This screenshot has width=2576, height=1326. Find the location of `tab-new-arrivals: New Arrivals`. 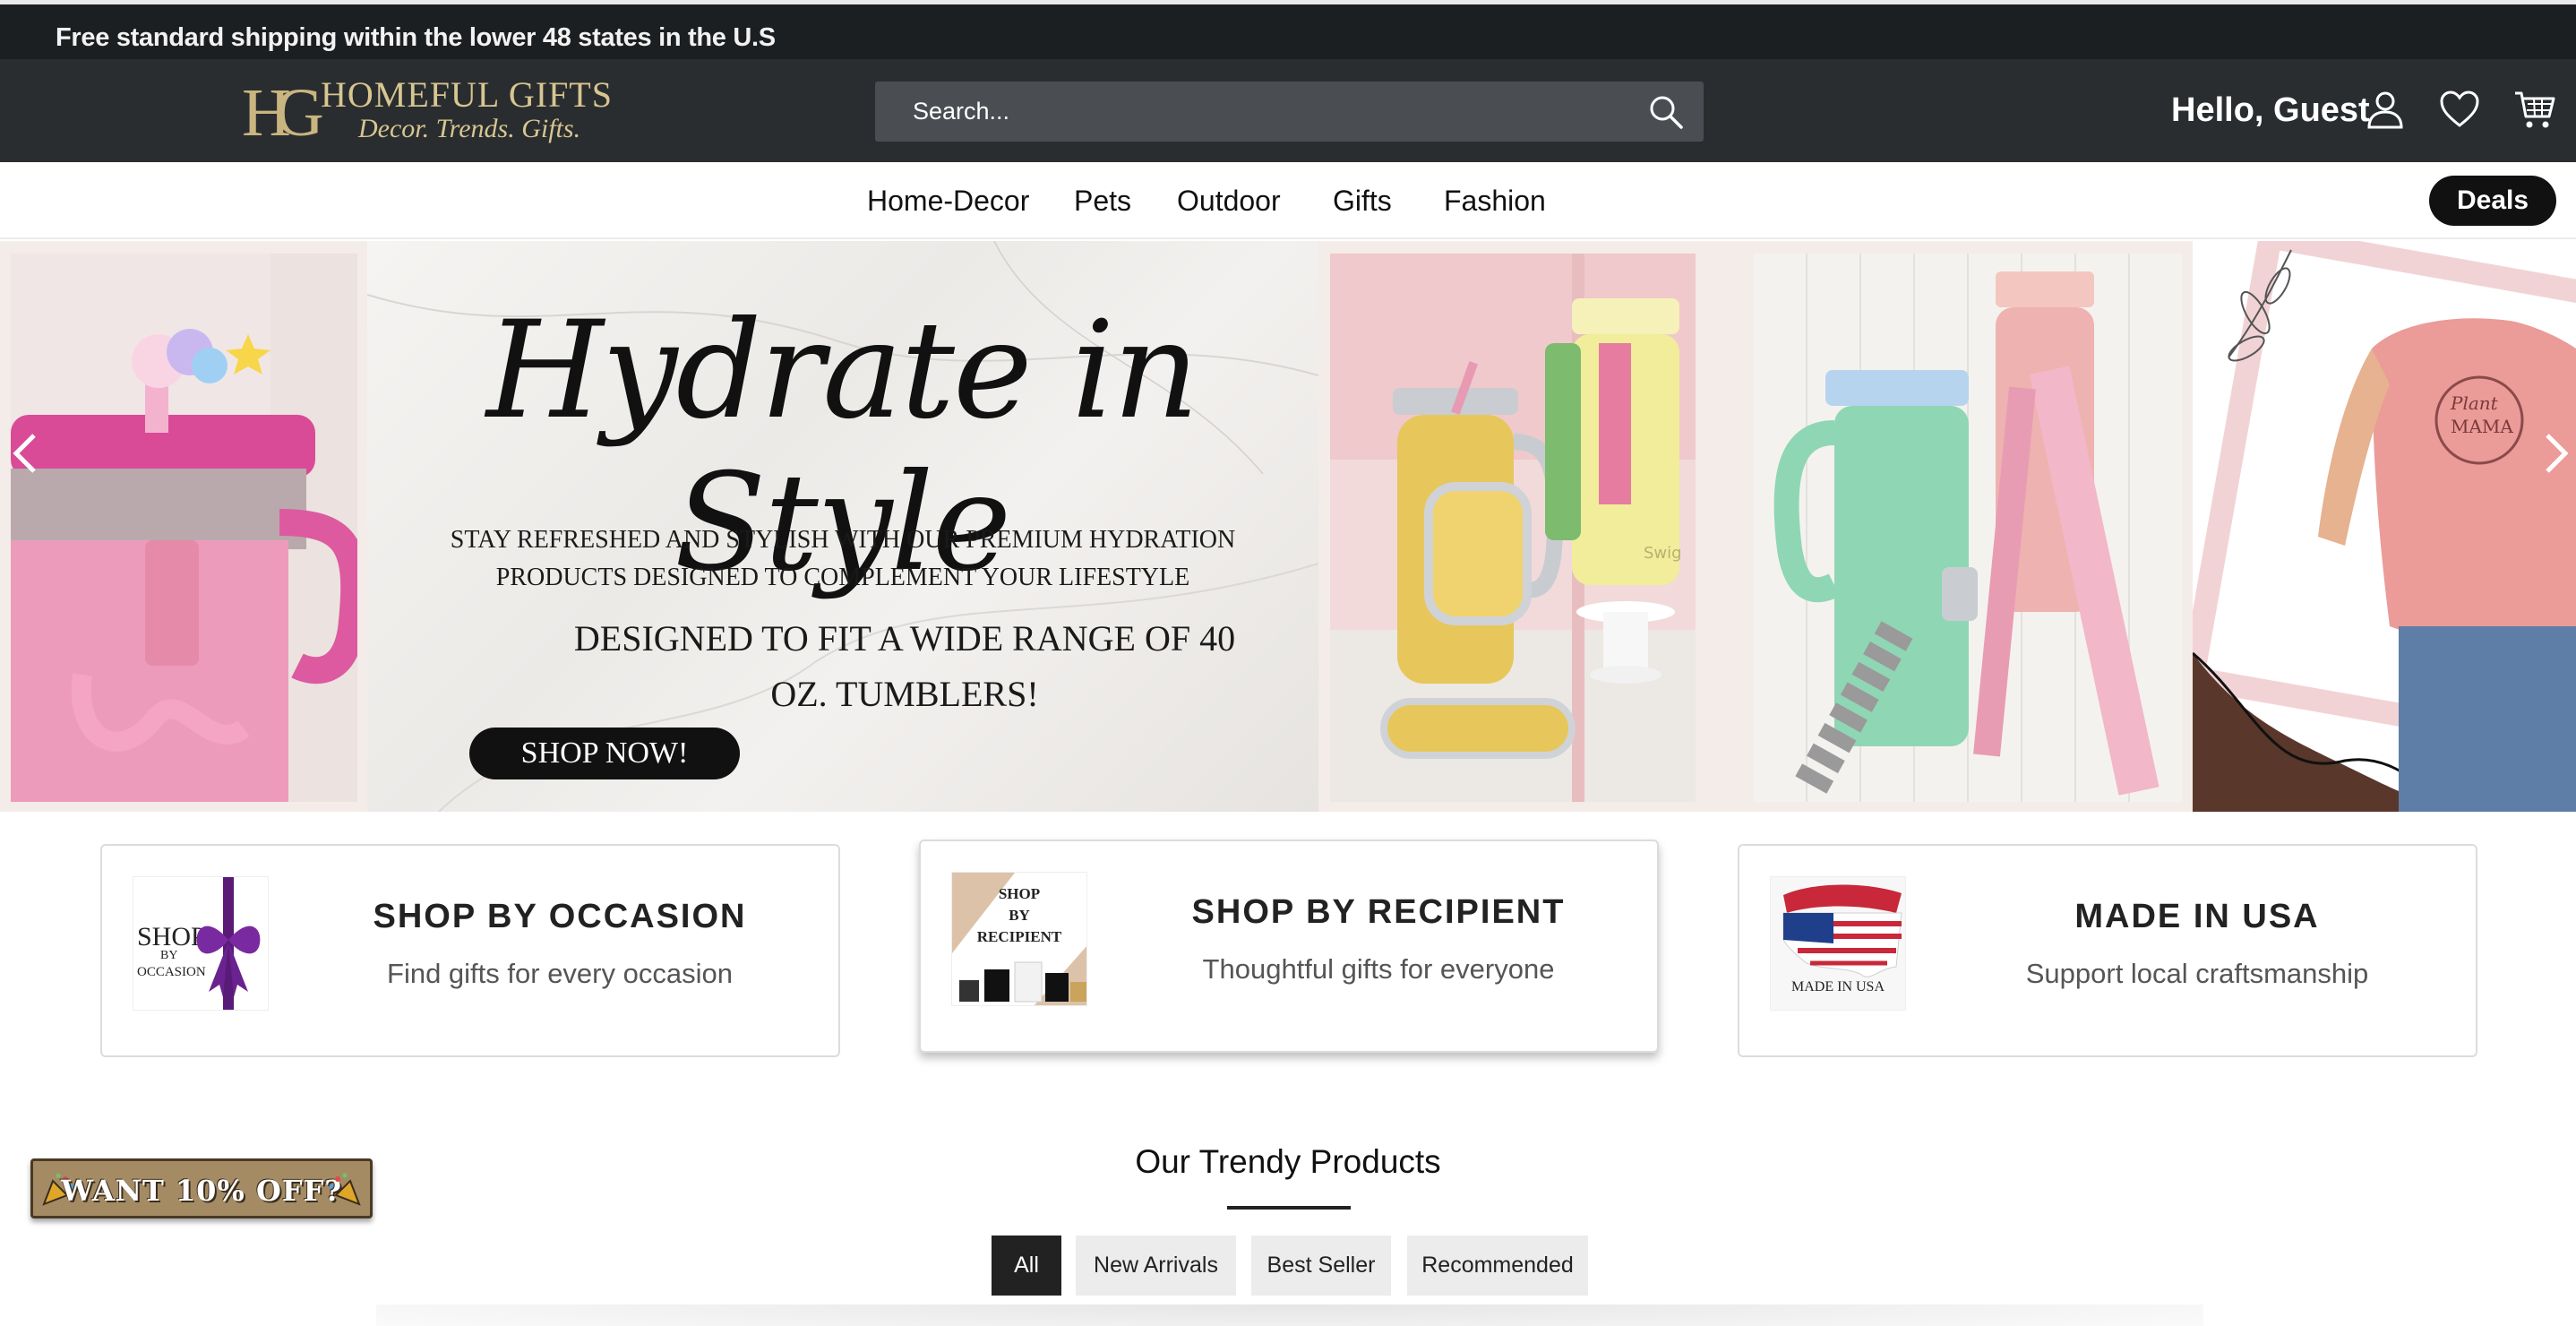

tab-new-arrivals: New Arrivals is located at coordinates (1156, 1266).